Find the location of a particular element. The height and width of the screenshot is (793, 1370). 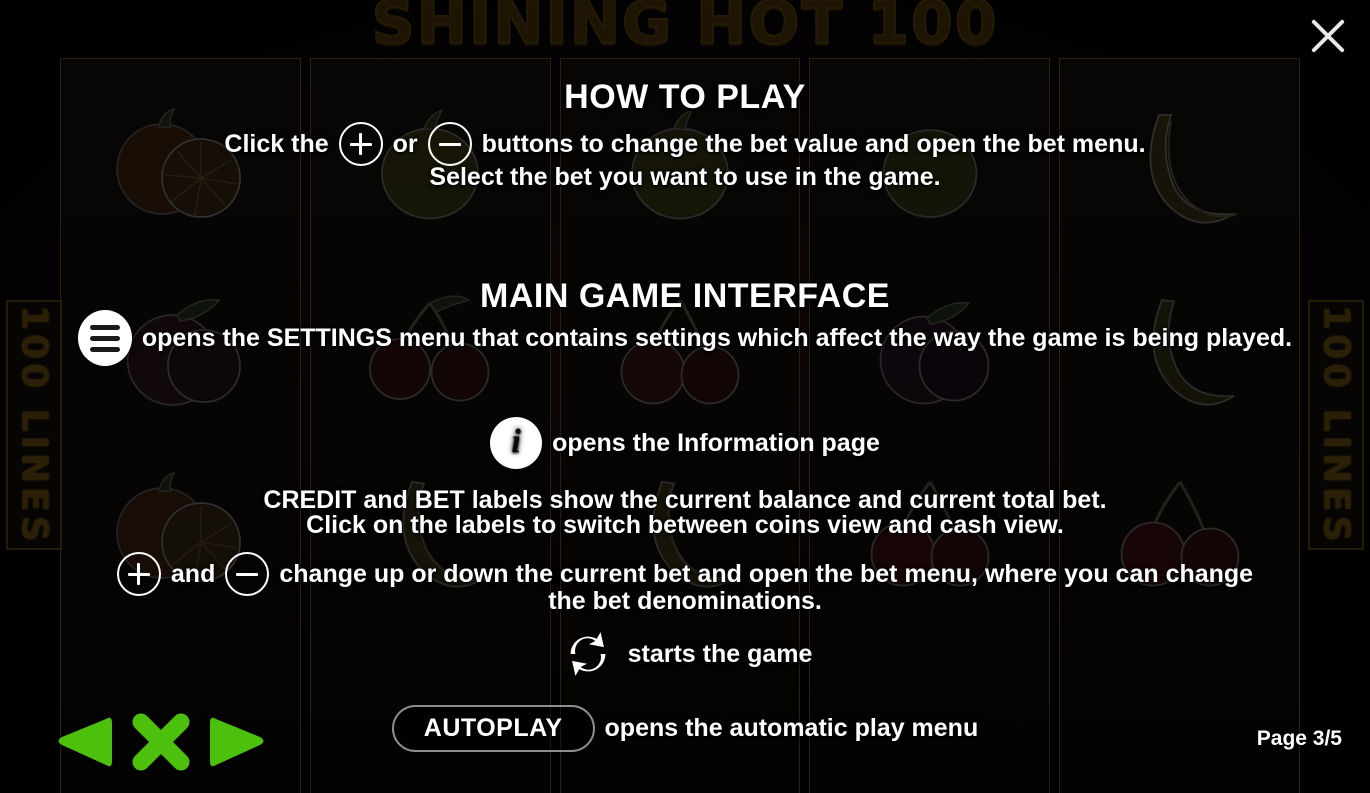

hamburger-menu-icon is located at coordinates (104, 338).